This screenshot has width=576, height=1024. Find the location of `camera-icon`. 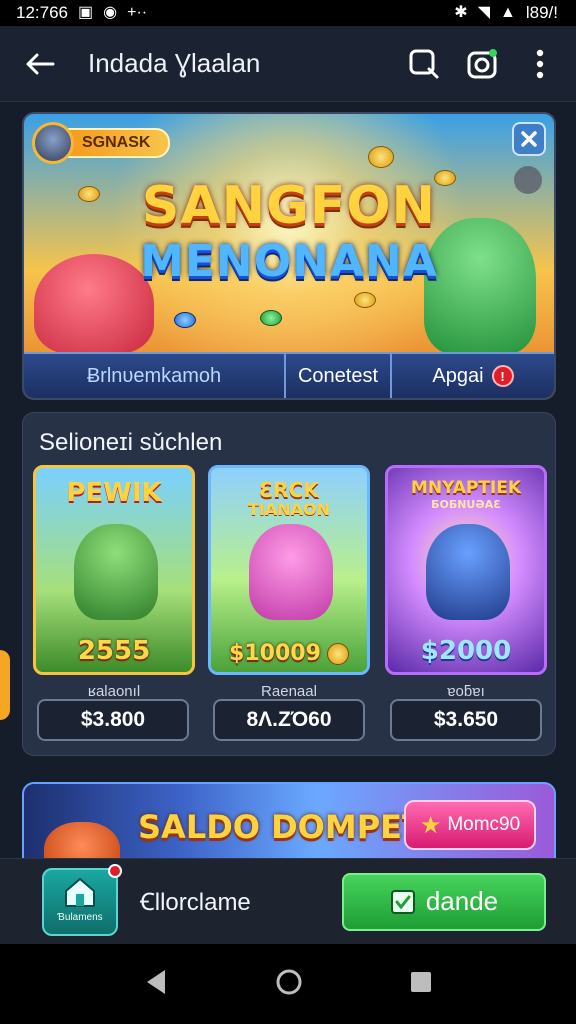

camera-icon is located at coordinates (482, 63).